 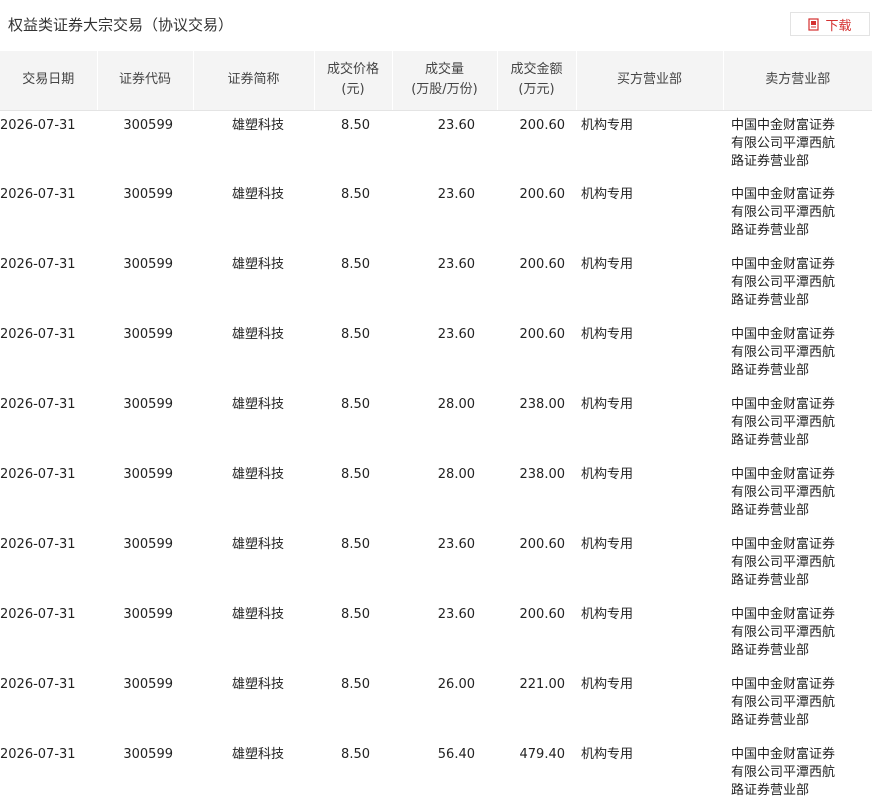 I want to click on header-bar: 权益类证券大宗交易（协议交易） 下载, so click(x=436, y=25).